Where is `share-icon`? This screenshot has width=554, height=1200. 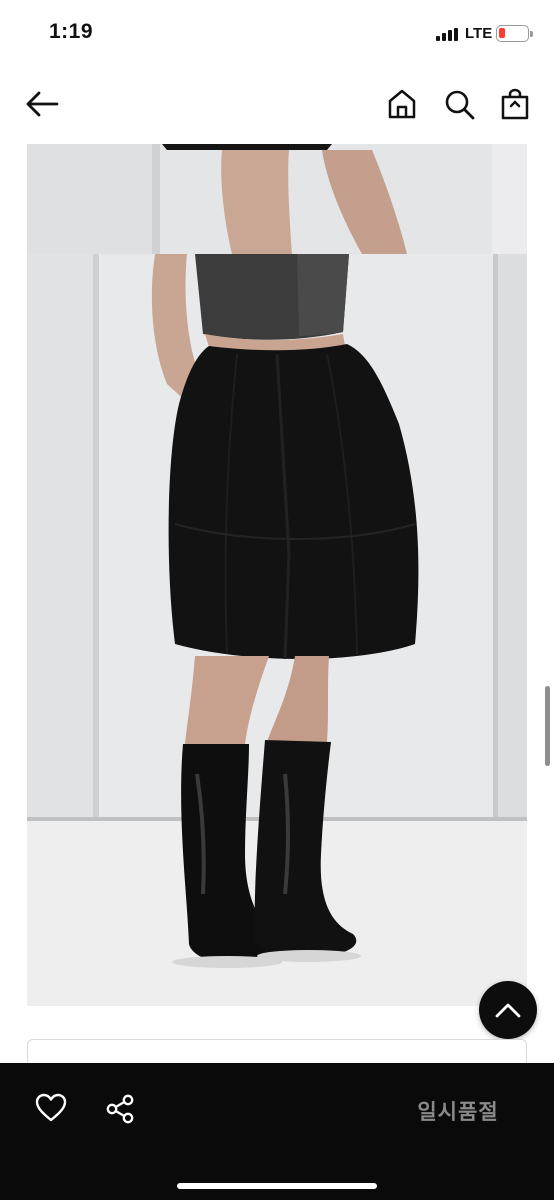 share-icon is located at coordinates (120, 1109).